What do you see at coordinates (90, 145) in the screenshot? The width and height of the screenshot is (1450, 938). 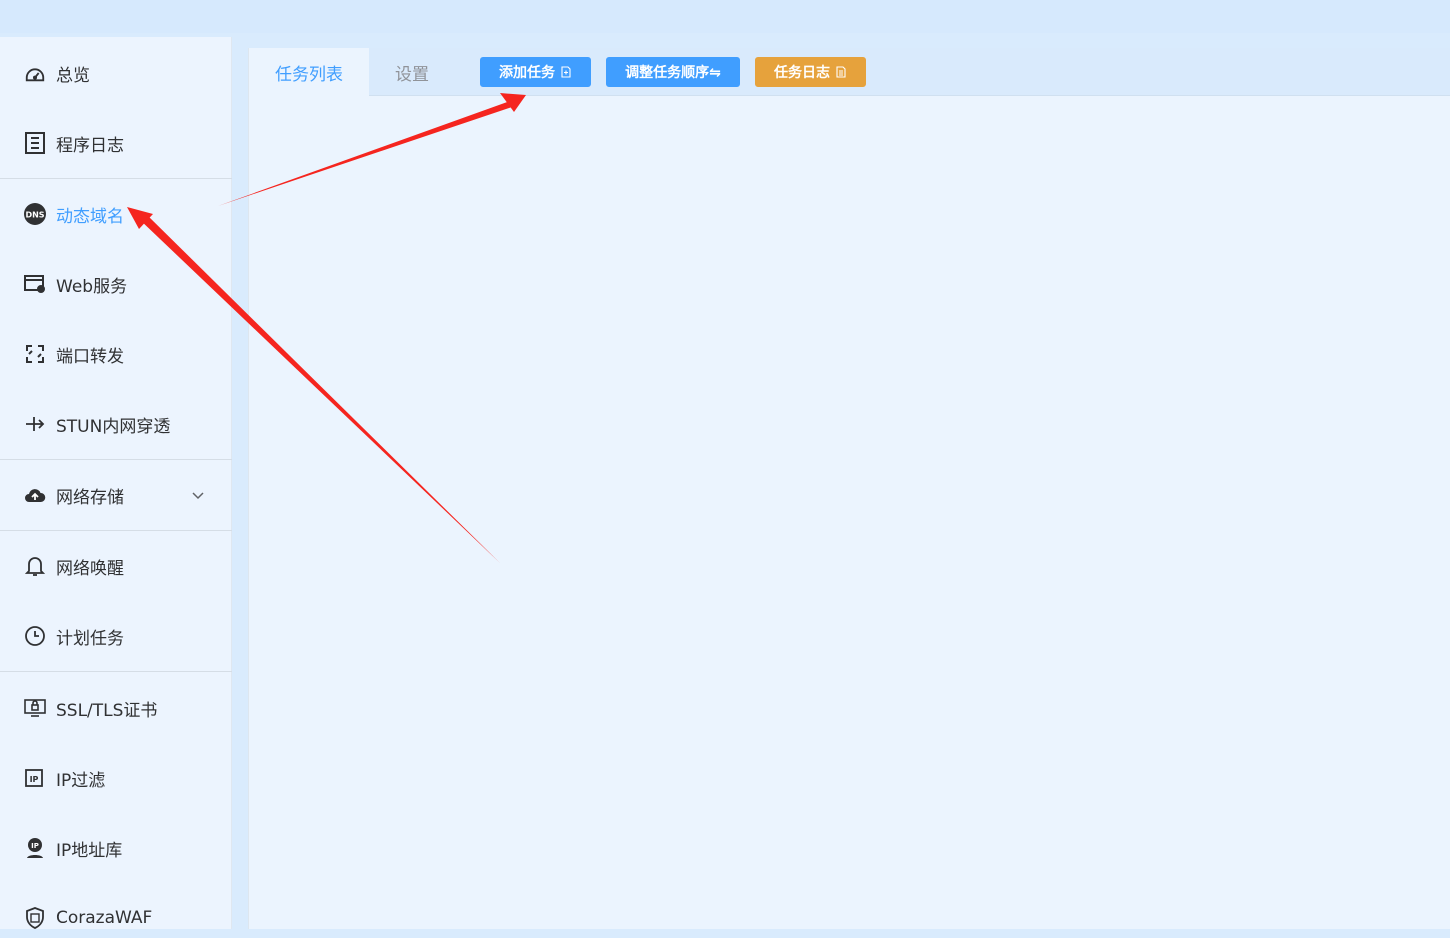 I see `sidebar-item-label: 程序日志` at bounding box center [90, 145].